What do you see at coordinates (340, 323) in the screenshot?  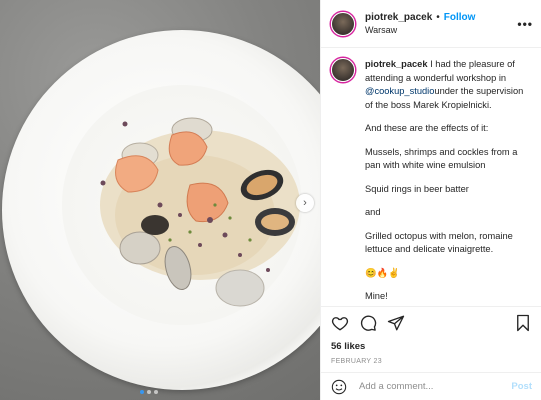 I see `heart-icon` at bounding box center [340, 323].